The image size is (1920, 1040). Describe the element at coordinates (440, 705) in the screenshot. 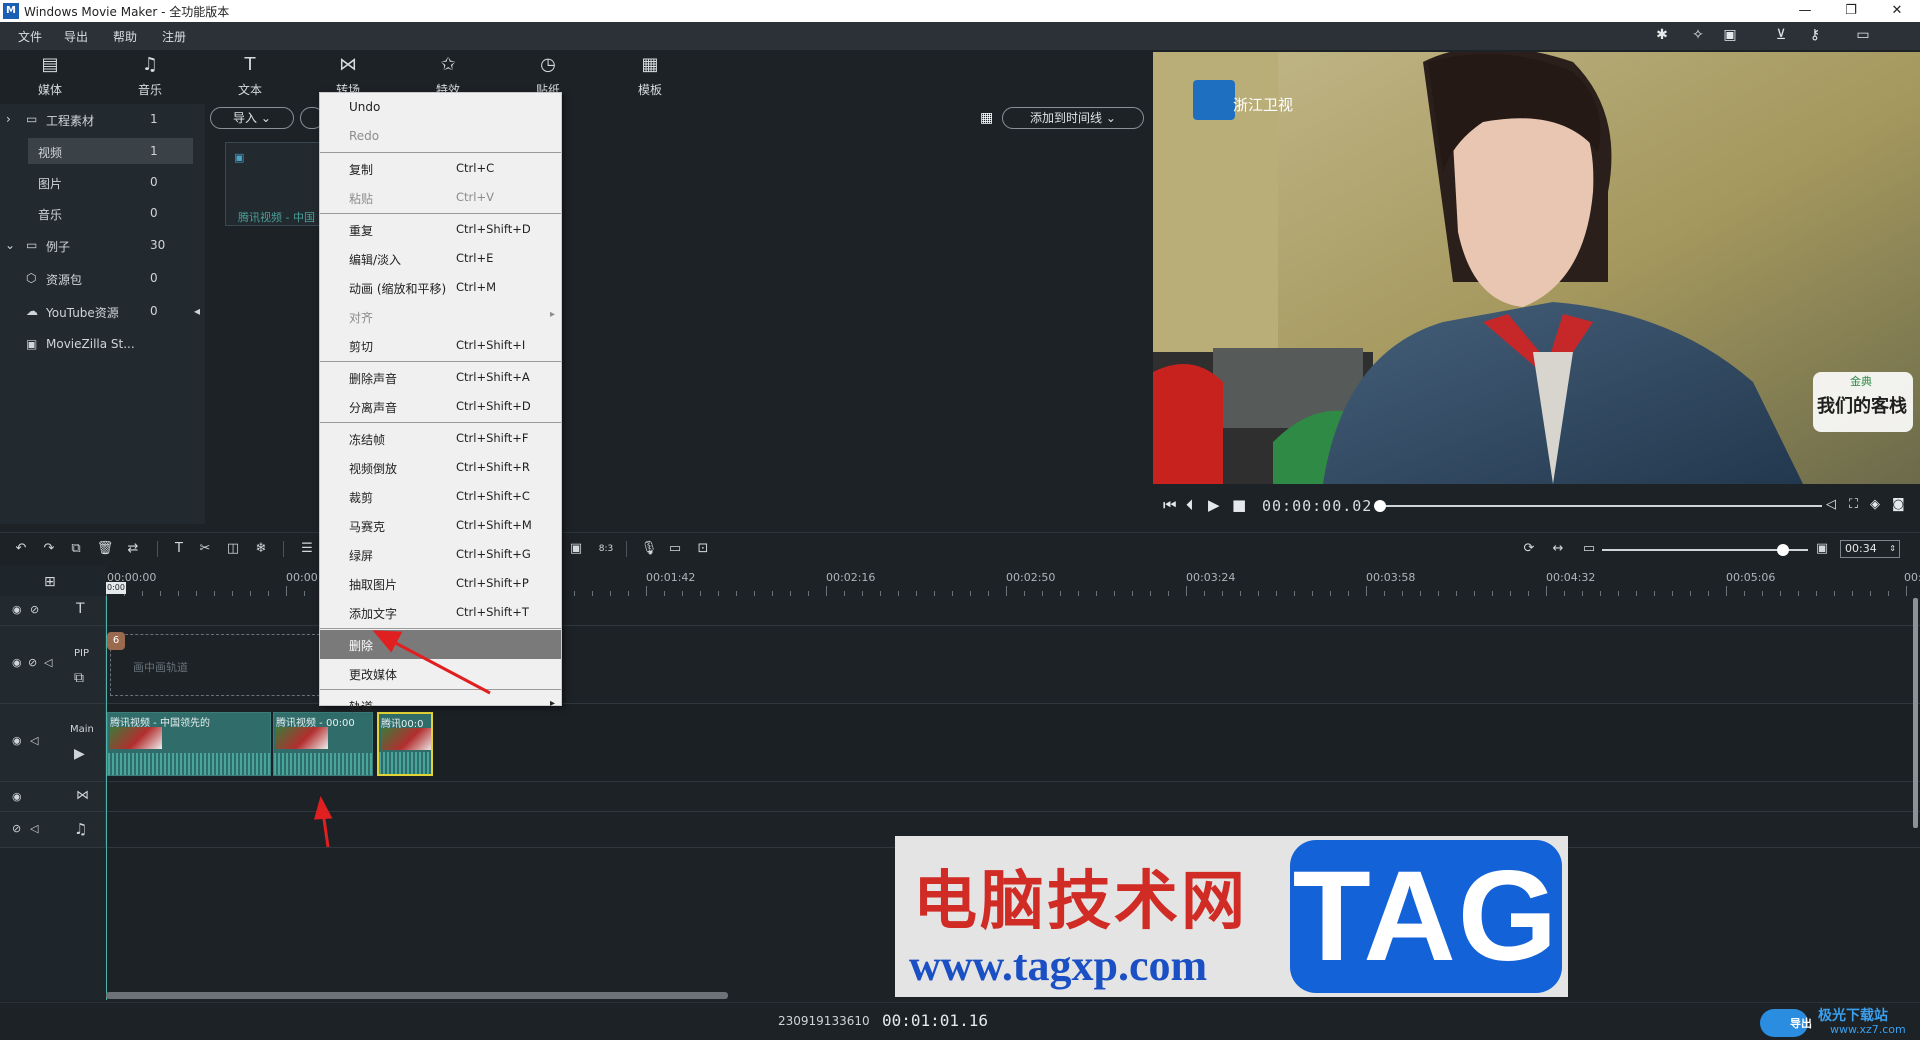

I see `context-menu-item: 轨道 ▸` at that location.